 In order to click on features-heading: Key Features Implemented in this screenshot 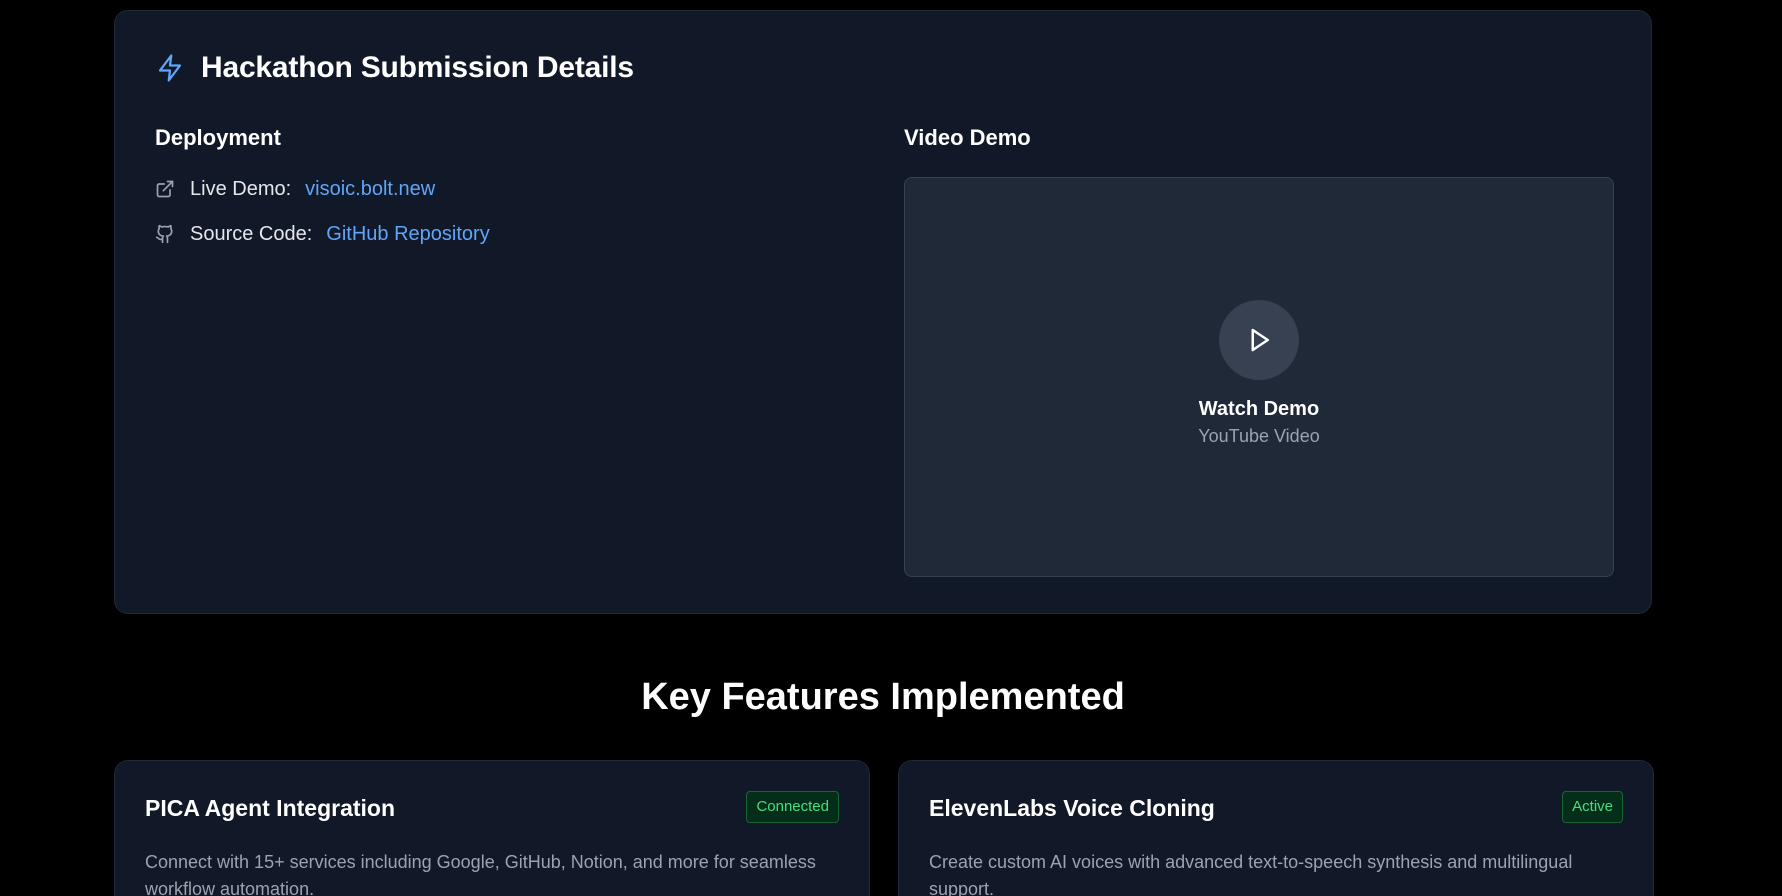, I will do `click(883, 697)`.